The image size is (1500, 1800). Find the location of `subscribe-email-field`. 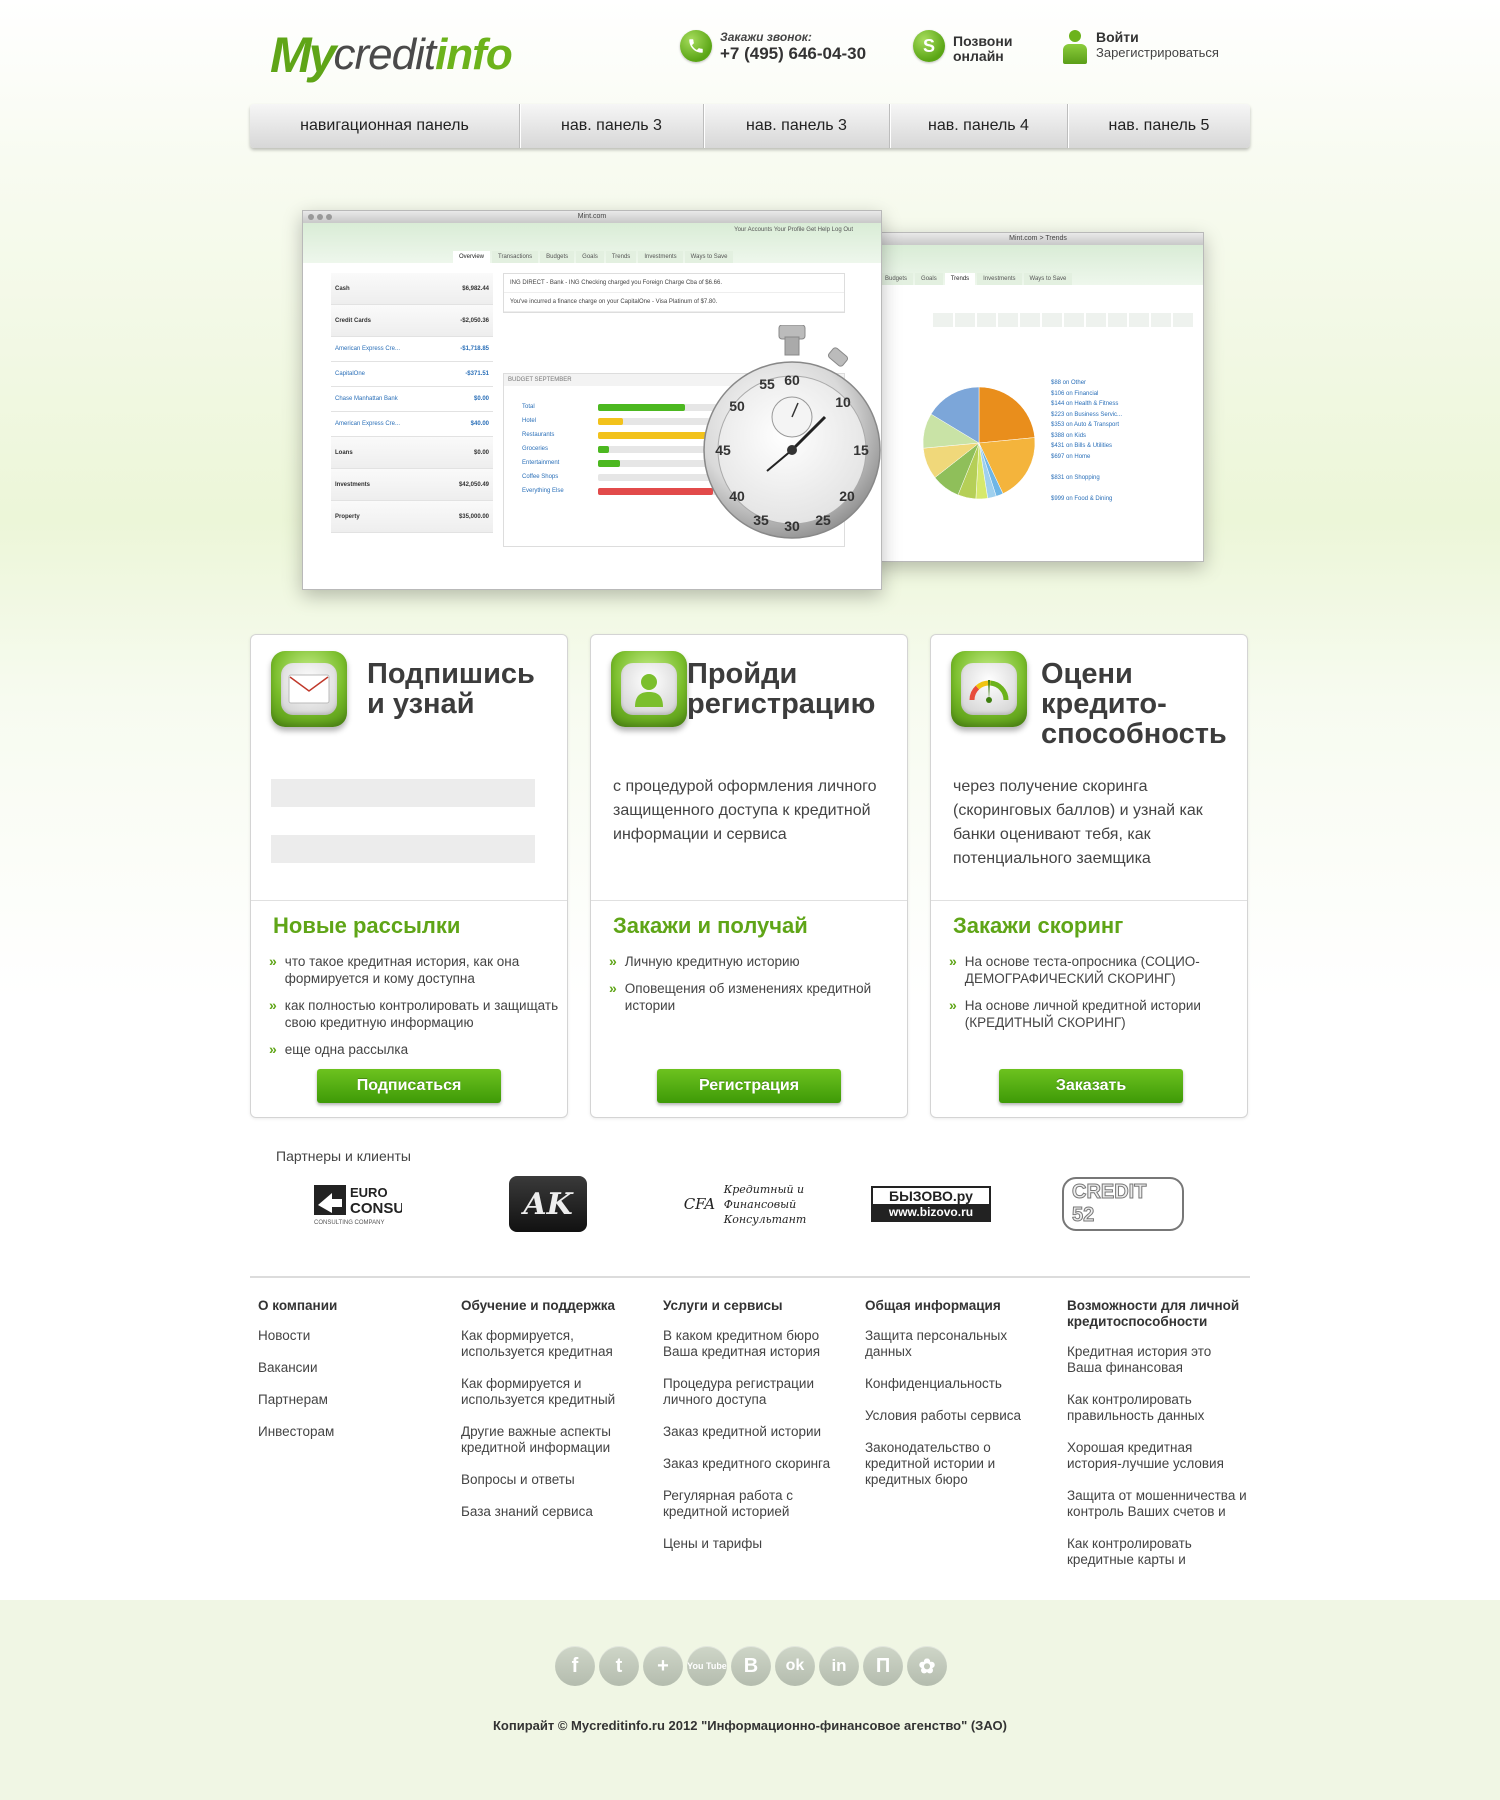

subscribe-email-field is located at coordinates (403, 849).